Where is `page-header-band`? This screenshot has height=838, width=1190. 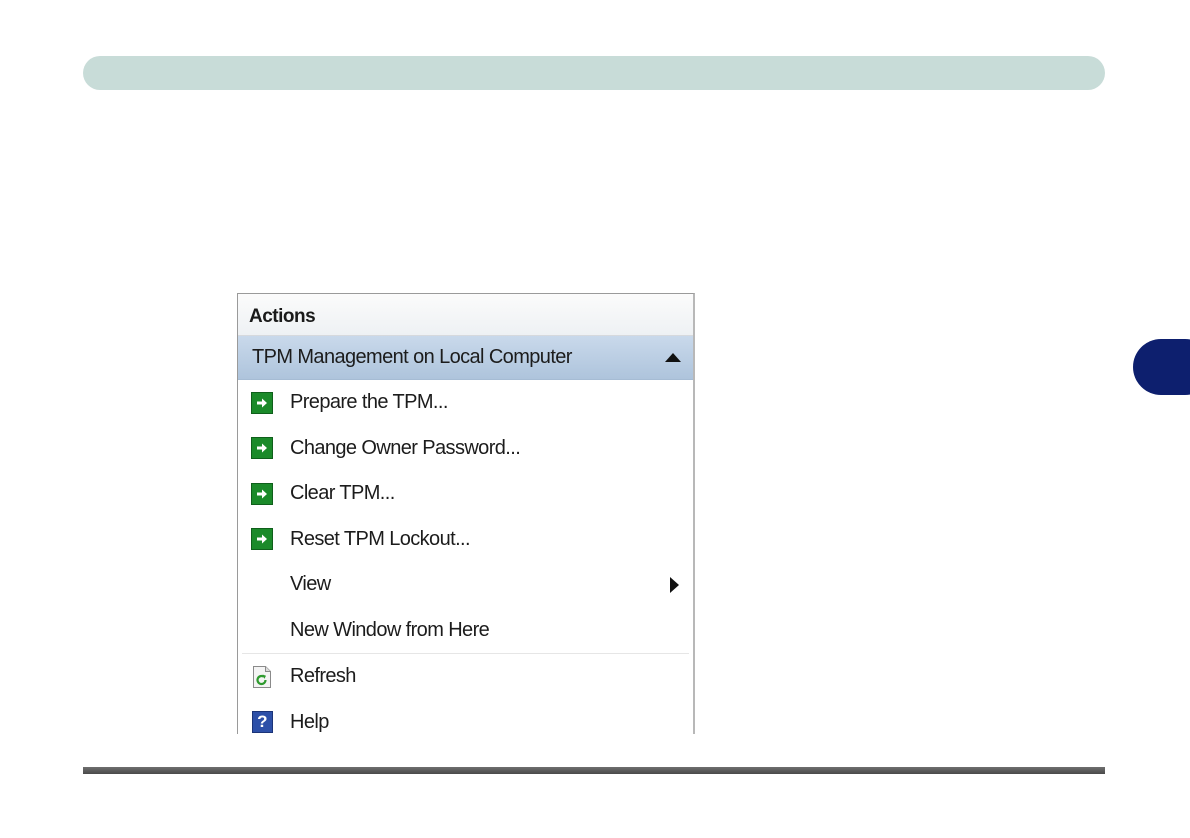
page-header-band is located at coordinates (594, 73).